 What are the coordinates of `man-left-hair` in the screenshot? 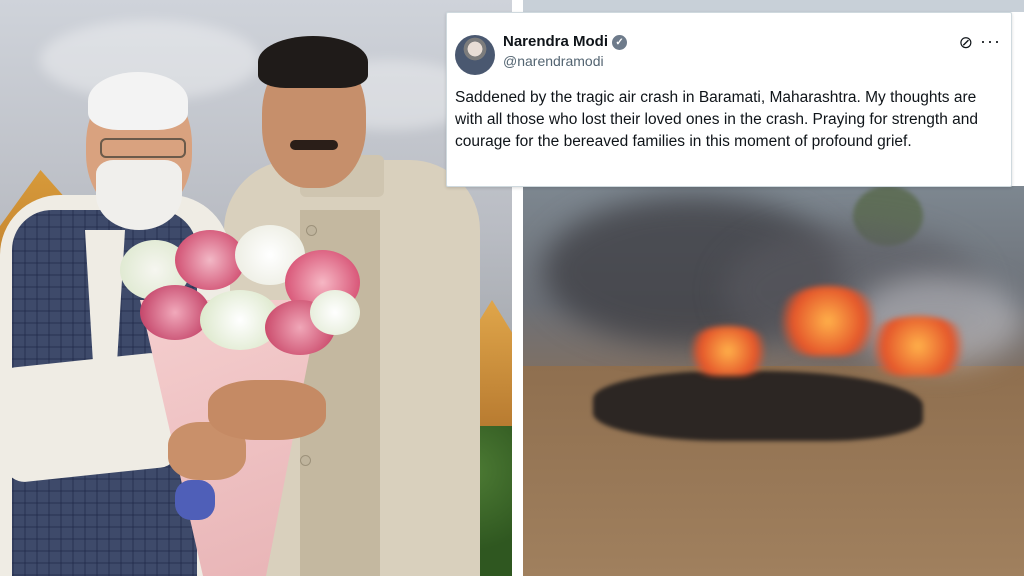 It's located at (138, 101).